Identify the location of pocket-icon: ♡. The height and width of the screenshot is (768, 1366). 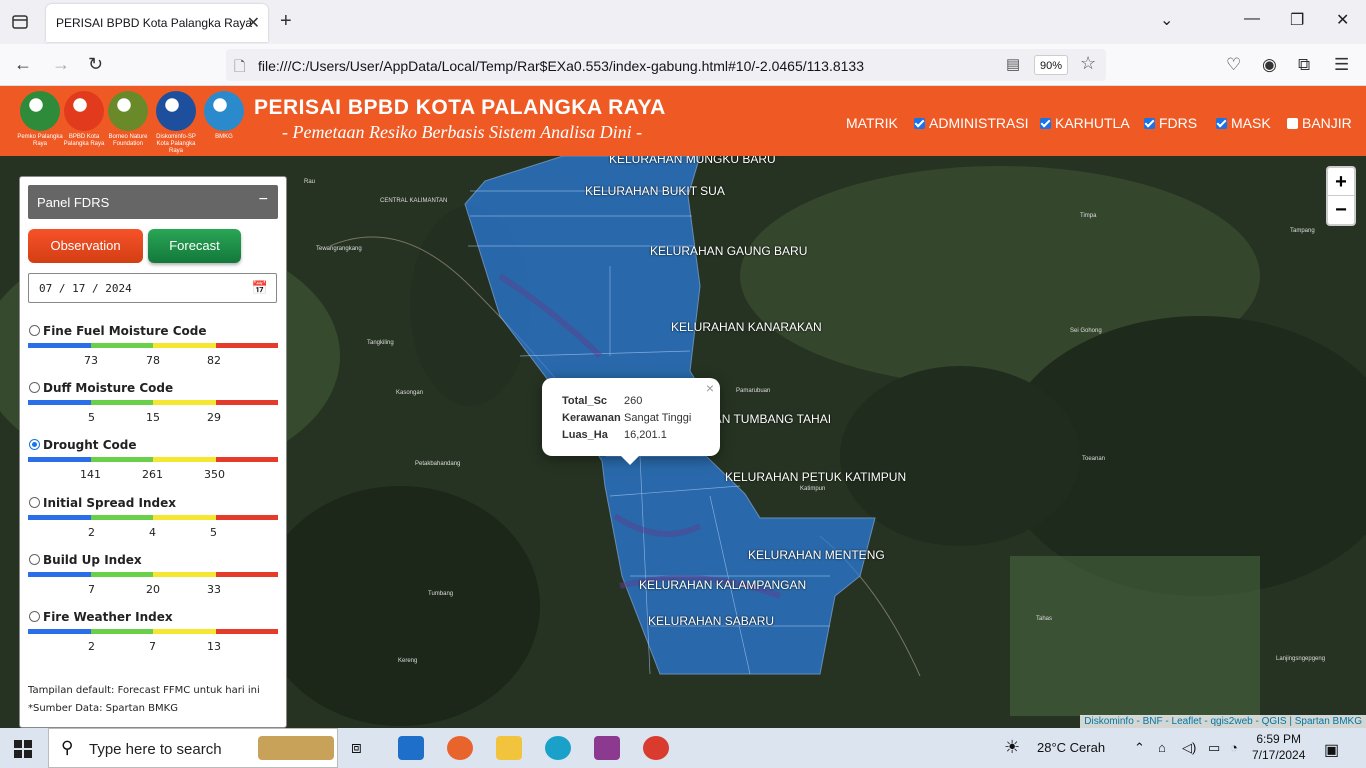
(1233, 65).